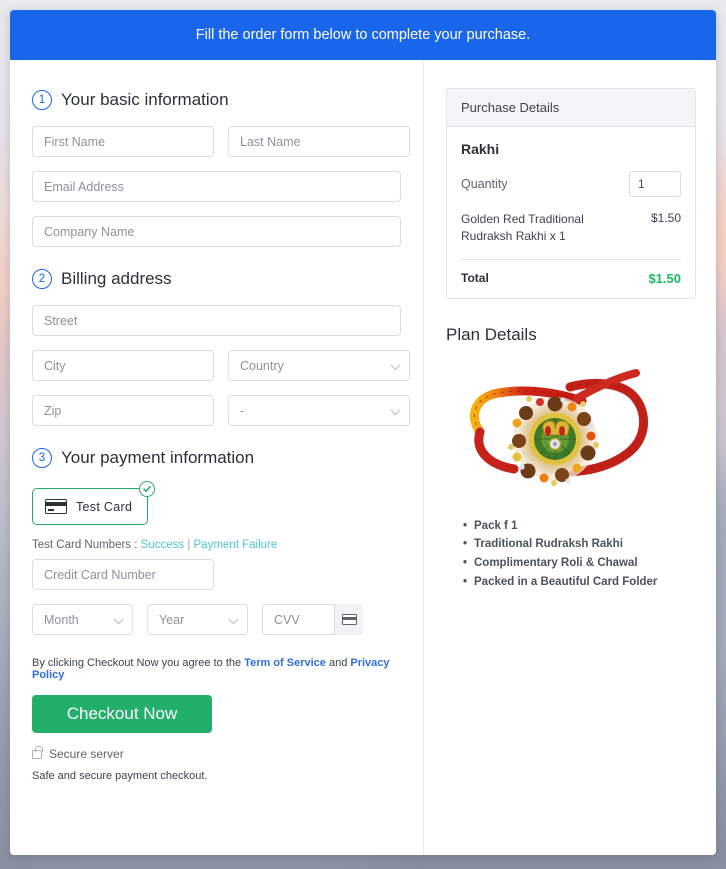  I want to click on step-basic-information-header: 1 Your basic information, so click(216, 100).